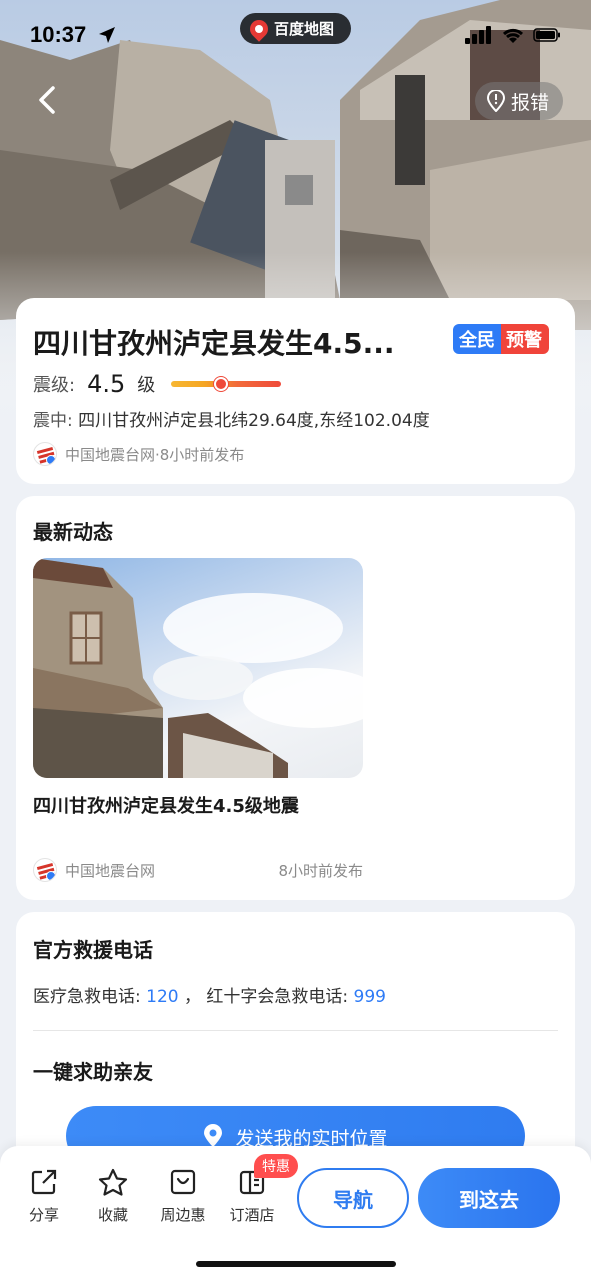 The image size is (591, 1280). What do you see at coordinates (73, 532) in the screenshot?
I see `news-section-title: 最新动态` at bounding box center [73, 532].